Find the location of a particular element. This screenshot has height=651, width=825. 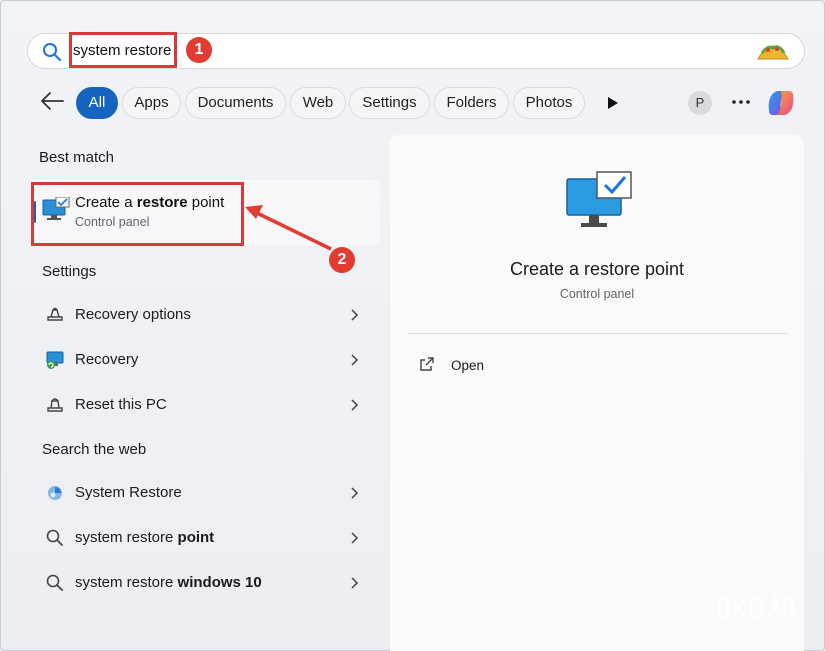

filter-tab-photos: Photos is located at coordinates (549, 103).